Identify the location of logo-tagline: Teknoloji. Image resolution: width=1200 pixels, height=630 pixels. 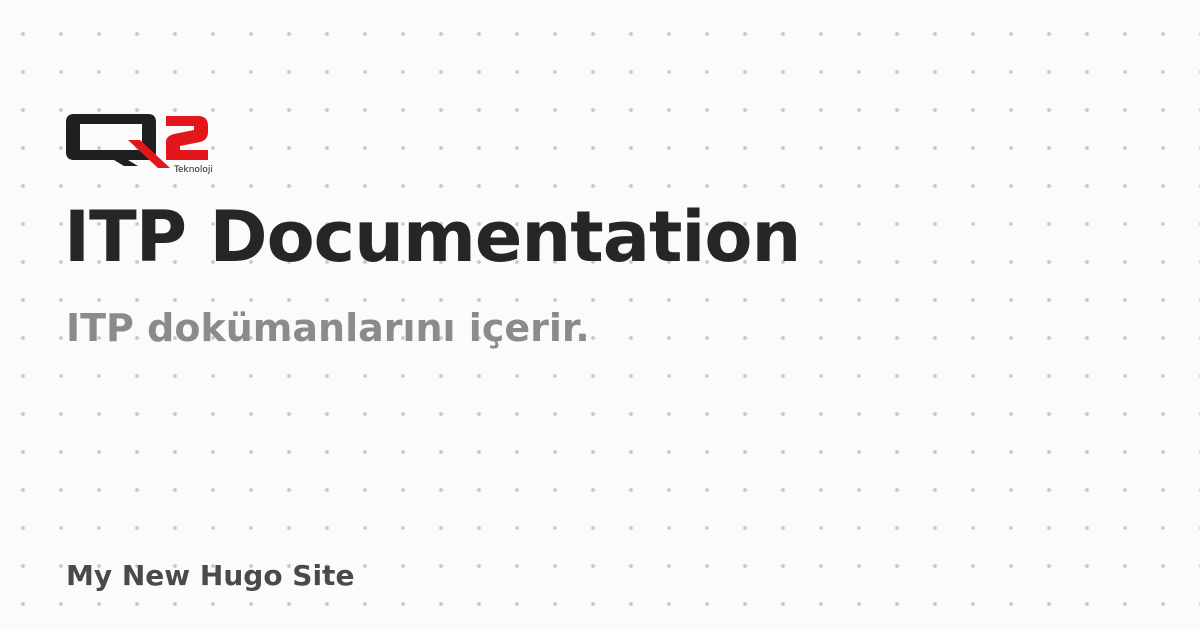
(193, 169).